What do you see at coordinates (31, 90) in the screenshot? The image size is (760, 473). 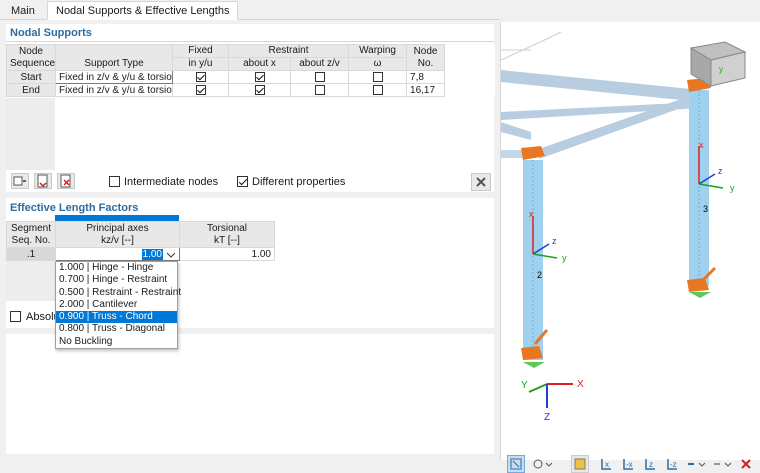 I see `row-sequence: End` at bounding box center [31, 90].